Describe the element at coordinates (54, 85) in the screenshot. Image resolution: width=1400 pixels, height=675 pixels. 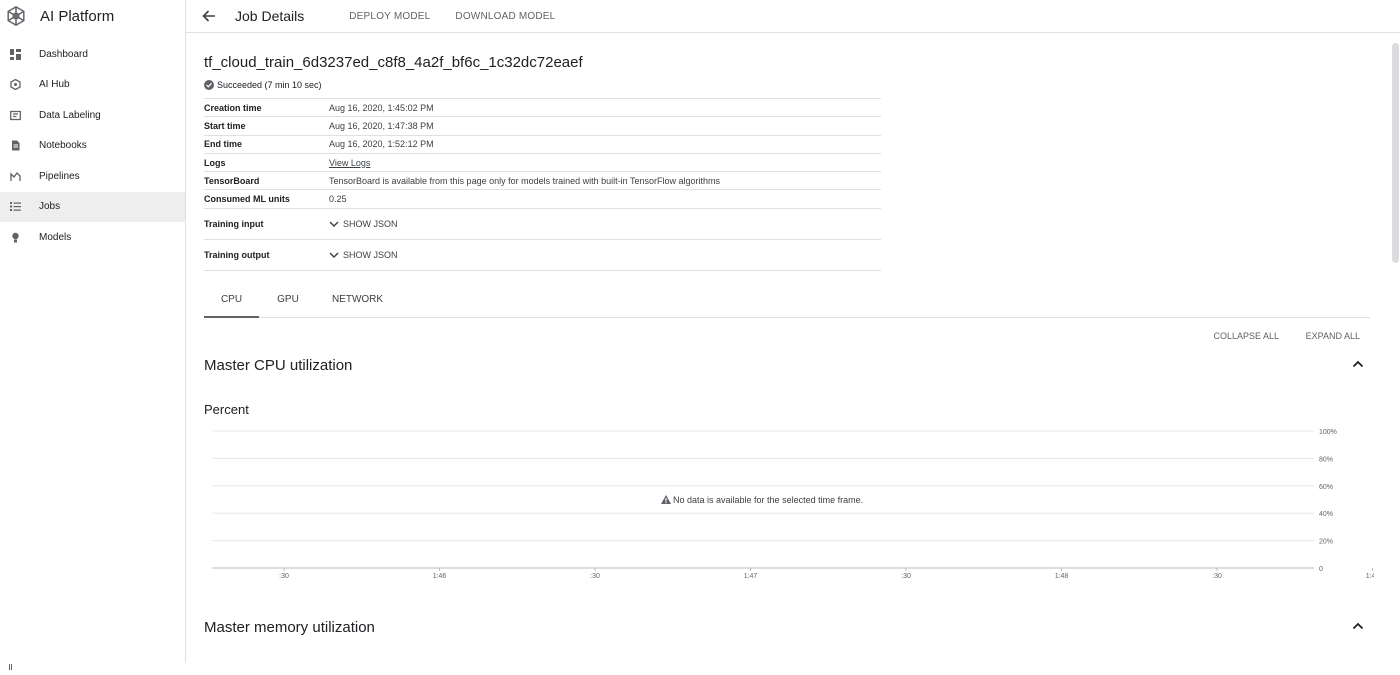
I see `sidebar-item-label: AI Hub` at that location.